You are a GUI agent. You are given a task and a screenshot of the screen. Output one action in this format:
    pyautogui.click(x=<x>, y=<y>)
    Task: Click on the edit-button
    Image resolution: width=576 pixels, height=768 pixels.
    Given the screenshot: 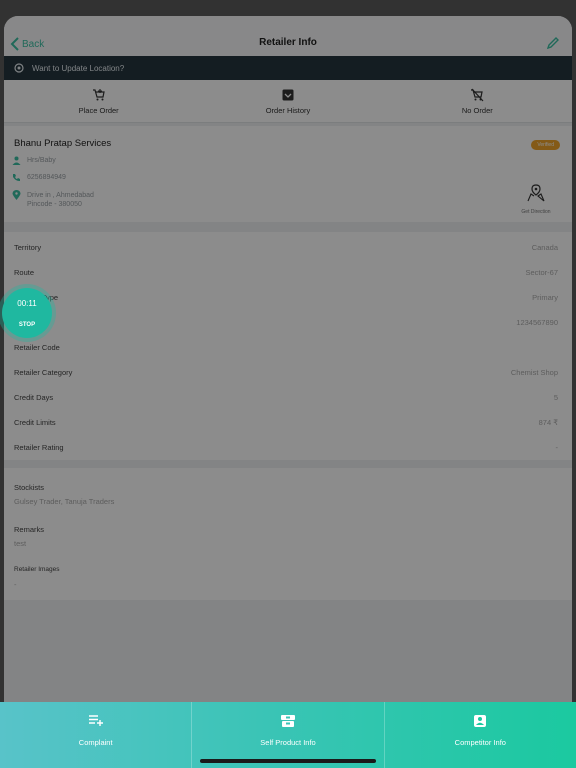 What is the action you would take?
    pyautogui.click(x=553, y=45)
    